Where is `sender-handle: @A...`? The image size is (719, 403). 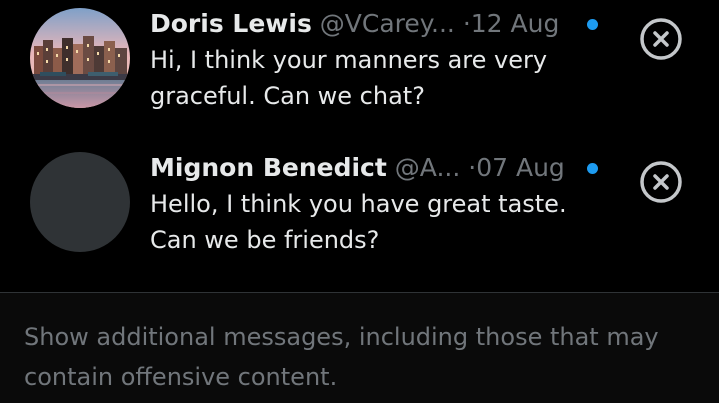
sender-handle: @A... is located at coordinates (428, 167).